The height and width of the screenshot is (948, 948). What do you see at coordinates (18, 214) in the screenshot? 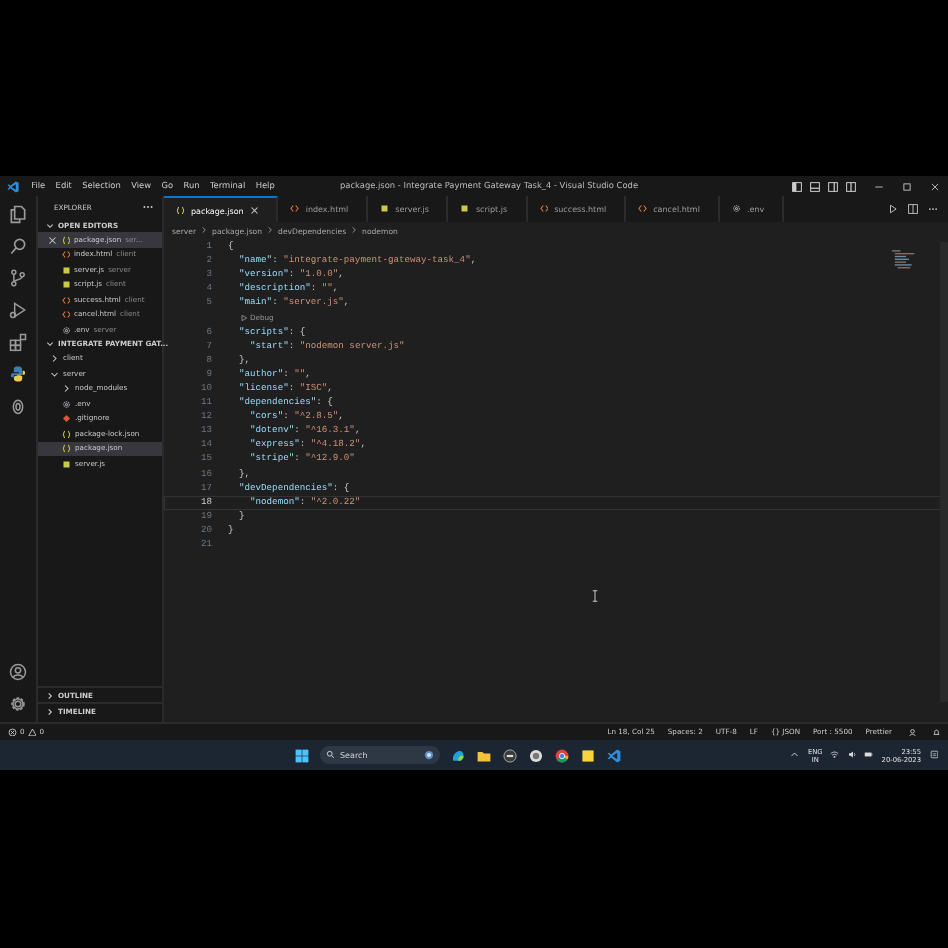
I see `files-icon` at bounding box center [18, 214].